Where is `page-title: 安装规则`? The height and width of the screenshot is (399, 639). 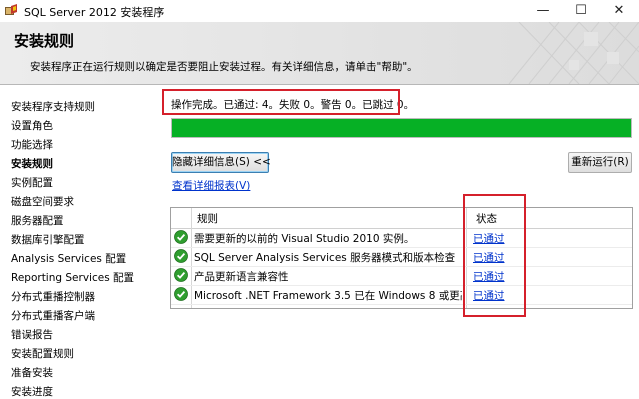 page-title: 安装规则 is located at coordinates (44, 41).